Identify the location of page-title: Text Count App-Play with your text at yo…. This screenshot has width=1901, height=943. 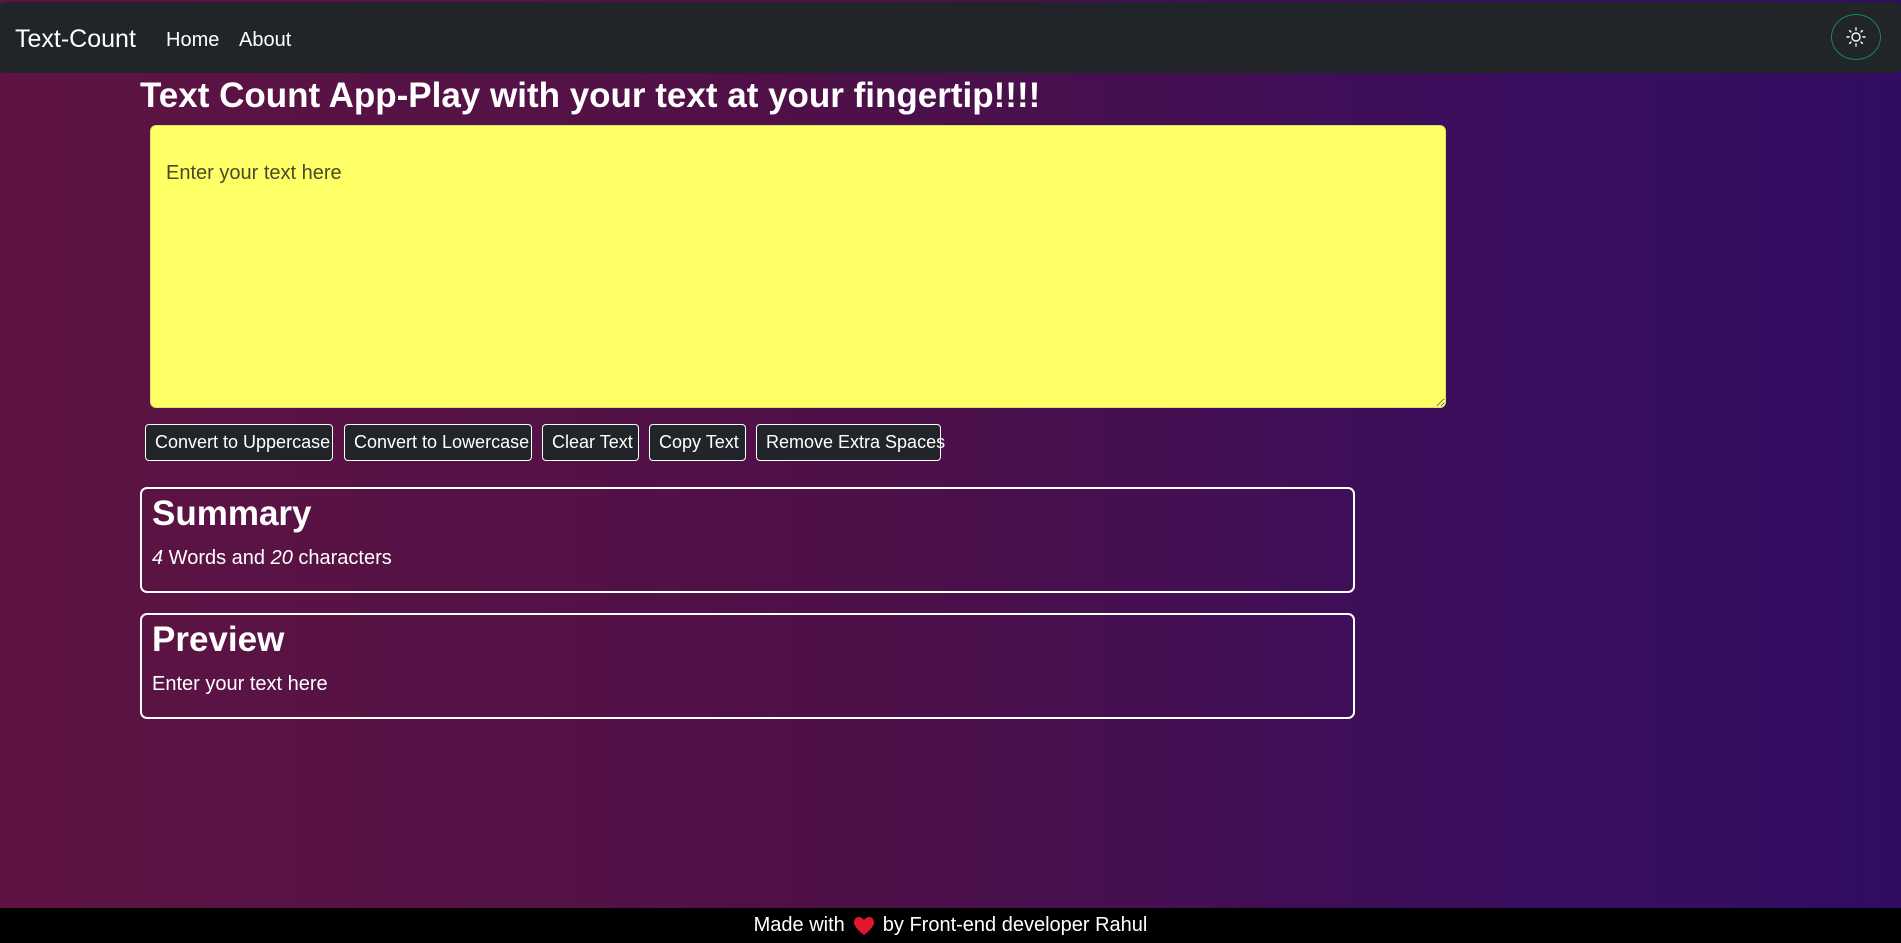
(590, 95).